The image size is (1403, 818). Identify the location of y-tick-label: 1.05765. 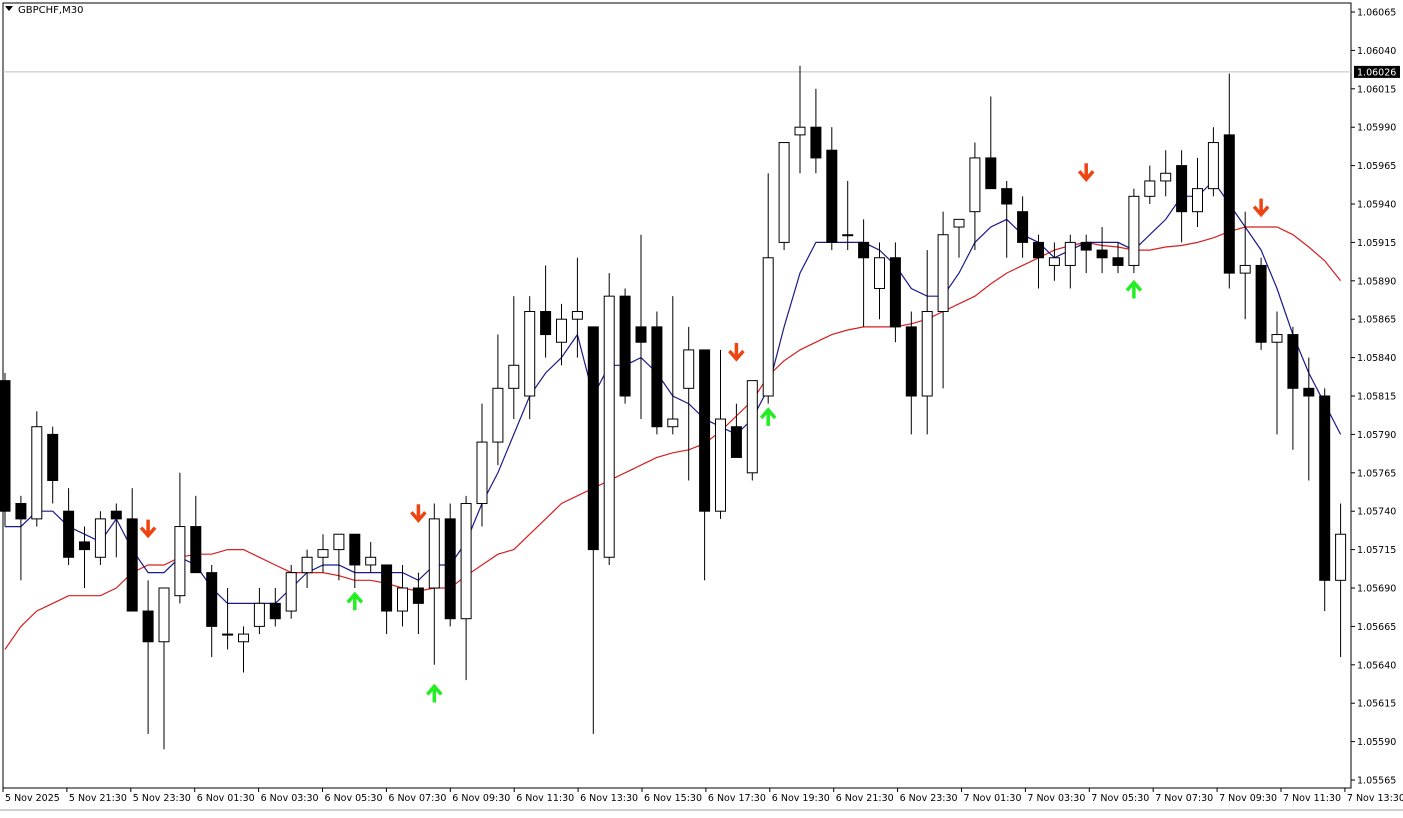
(1376, 473).